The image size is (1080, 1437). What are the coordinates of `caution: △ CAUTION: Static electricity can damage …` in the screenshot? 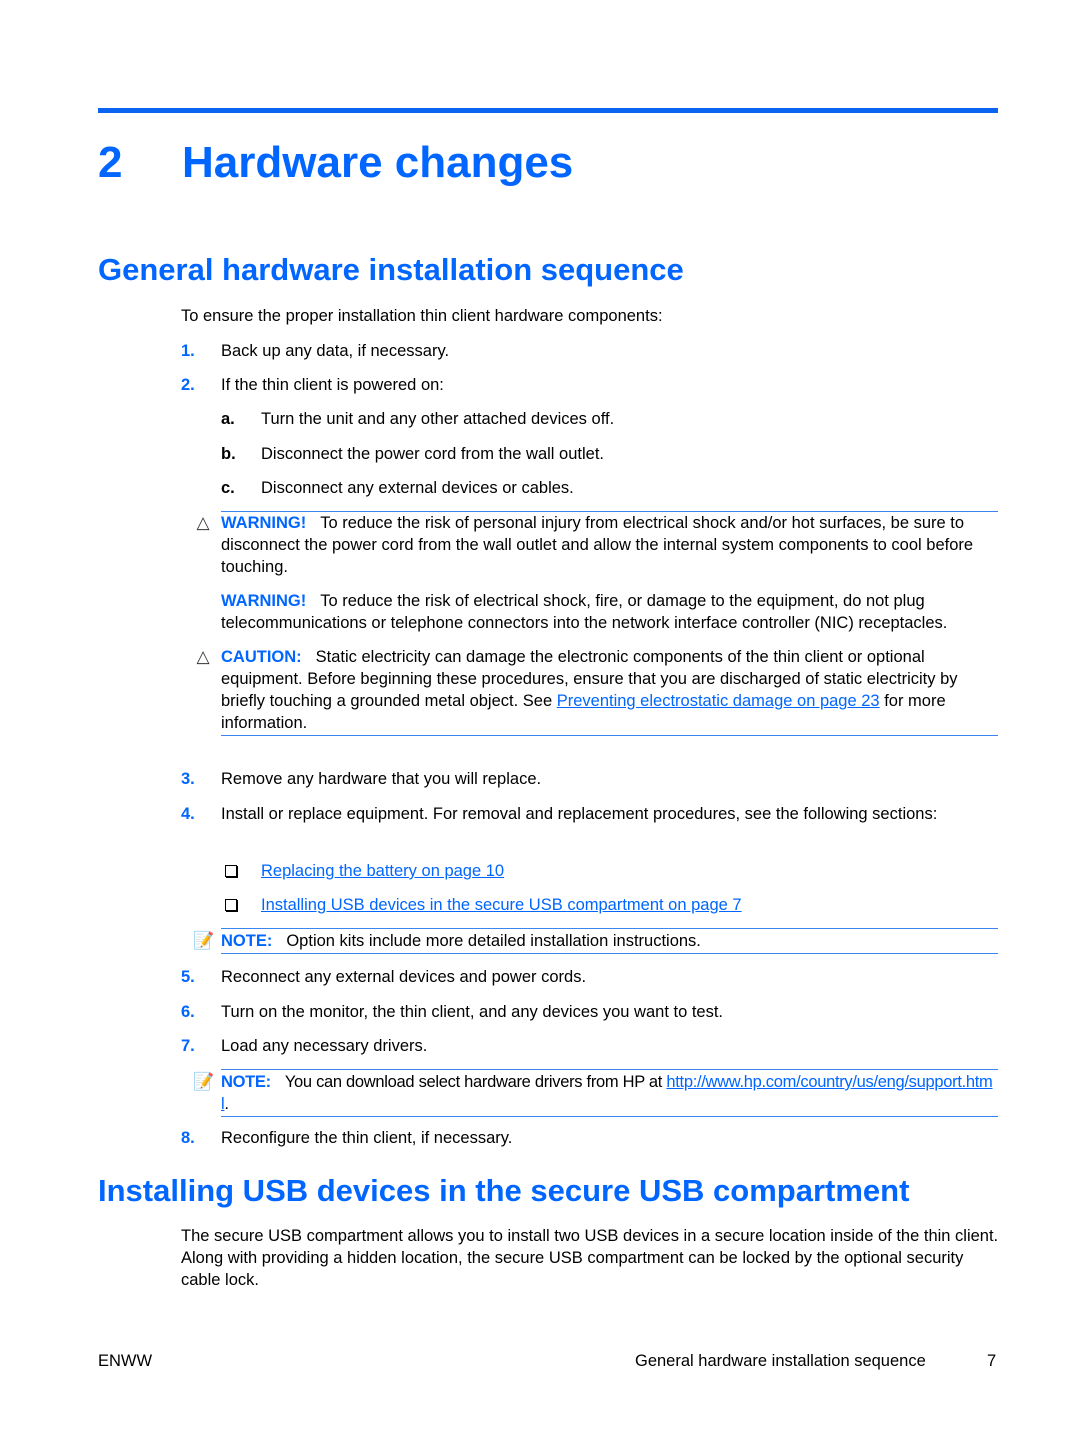 It's located at (597, 690).